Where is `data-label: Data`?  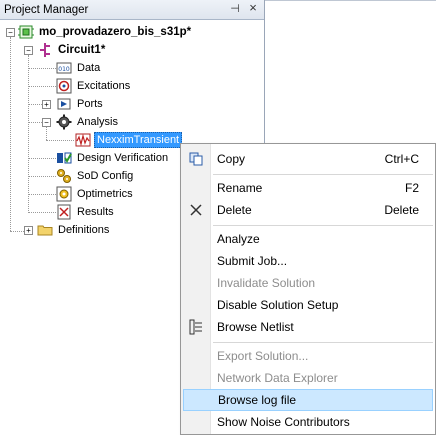 data-label: Data is located at coordinates (89, 67).